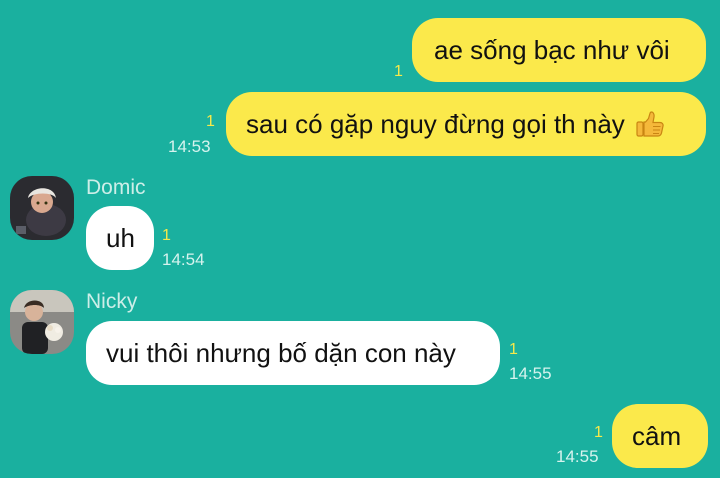 The image size is (720, 478). I want to click on message-text: uh, so click(120, 237).